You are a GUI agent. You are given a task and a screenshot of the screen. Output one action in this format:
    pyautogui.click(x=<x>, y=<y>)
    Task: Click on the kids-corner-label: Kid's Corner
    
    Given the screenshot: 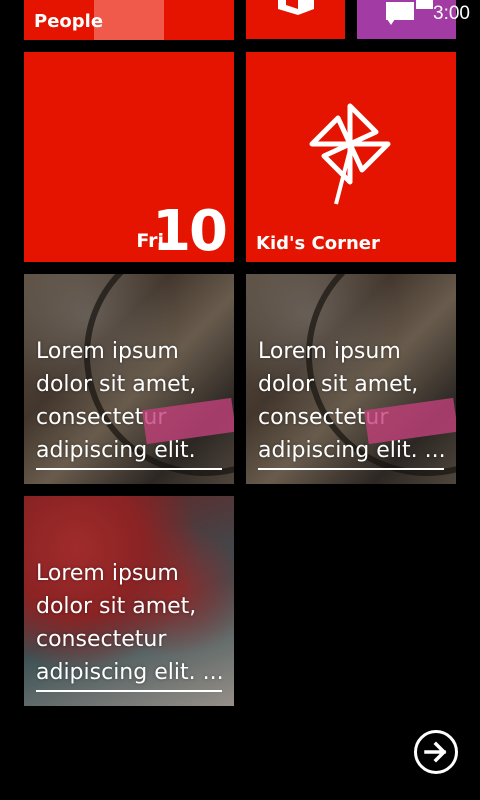 What is the action you would take?
    pyautogui.click(x=318, y=243)
    